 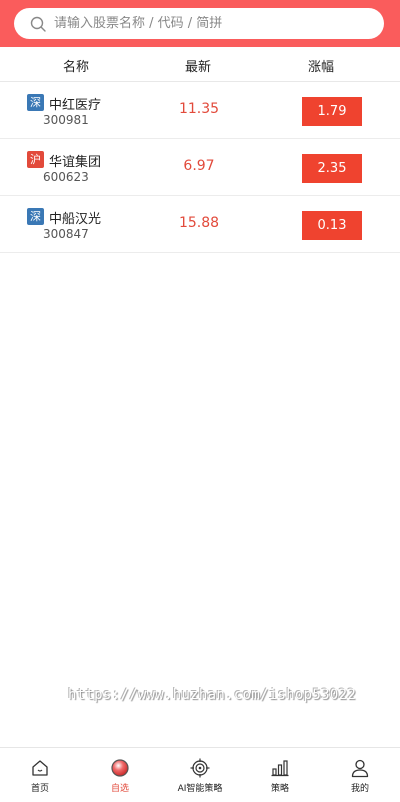 I want to click on search-input, so click(x=204, y=23).